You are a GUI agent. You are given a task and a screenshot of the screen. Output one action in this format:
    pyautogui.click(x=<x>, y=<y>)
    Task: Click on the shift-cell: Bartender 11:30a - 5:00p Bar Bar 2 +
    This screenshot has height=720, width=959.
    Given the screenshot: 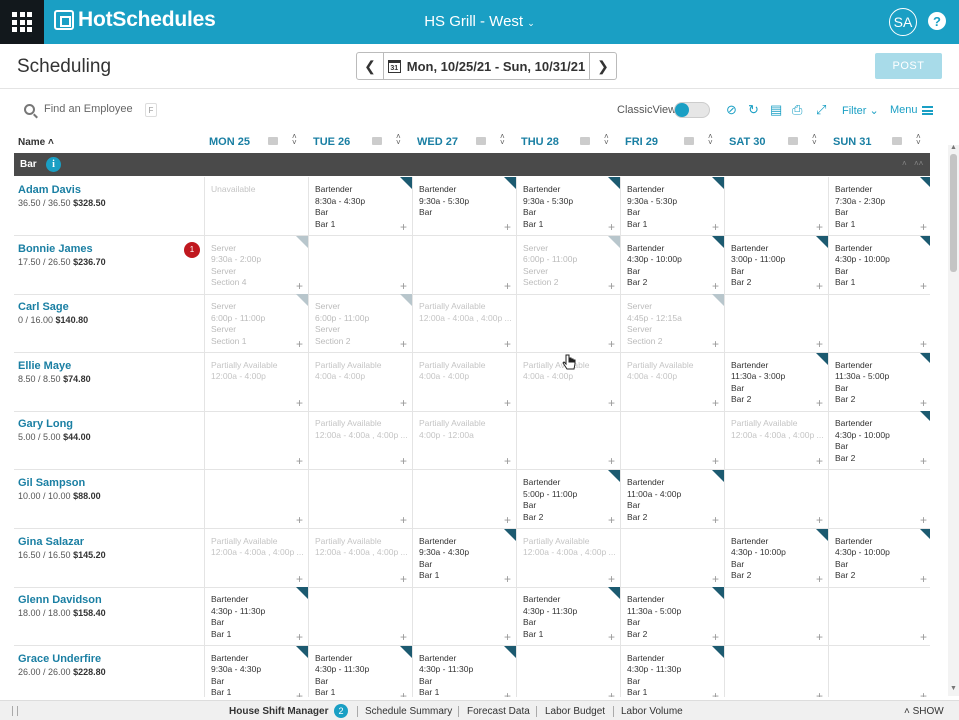 What is the action you would take?
    pyautogui.click(x=672, y=616)
    